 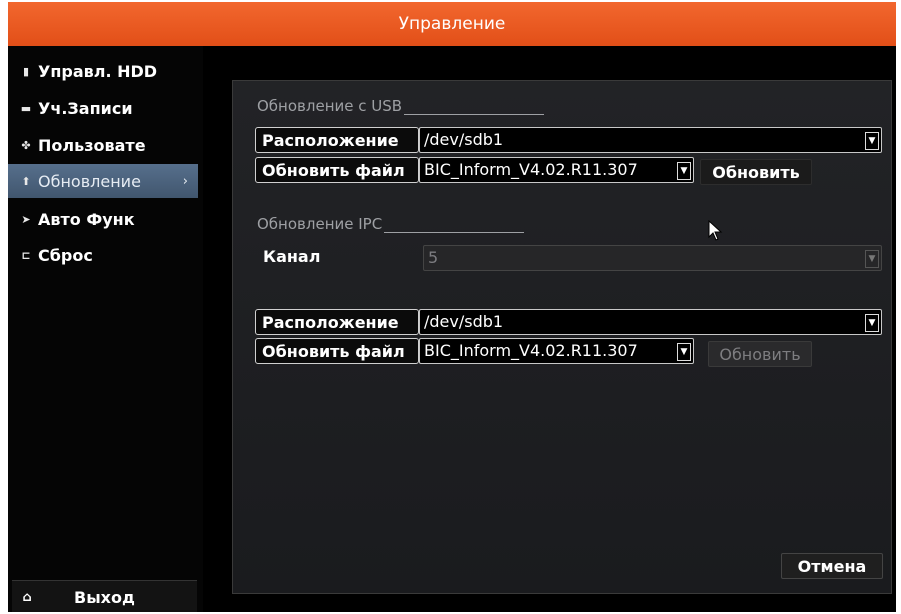 What do you see at coordinates (337, 351) in the screenshot?
I see `ipc-file-label: Обновить файл` at bounding box center [337, 351].